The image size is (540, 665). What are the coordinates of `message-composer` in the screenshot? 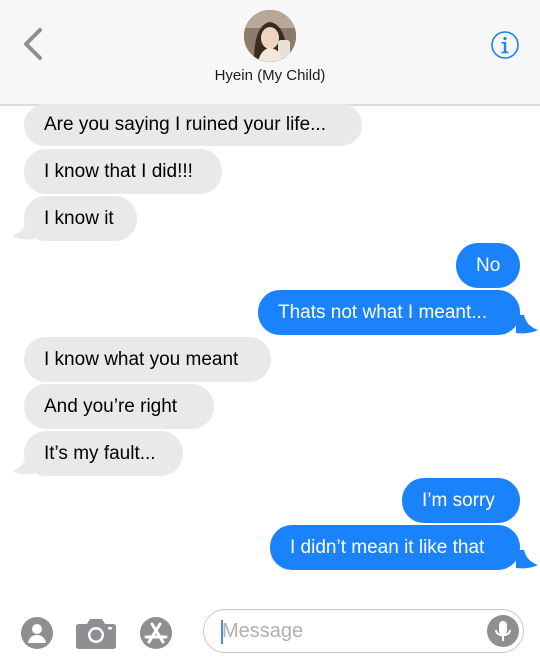 It's located at (270, 632).